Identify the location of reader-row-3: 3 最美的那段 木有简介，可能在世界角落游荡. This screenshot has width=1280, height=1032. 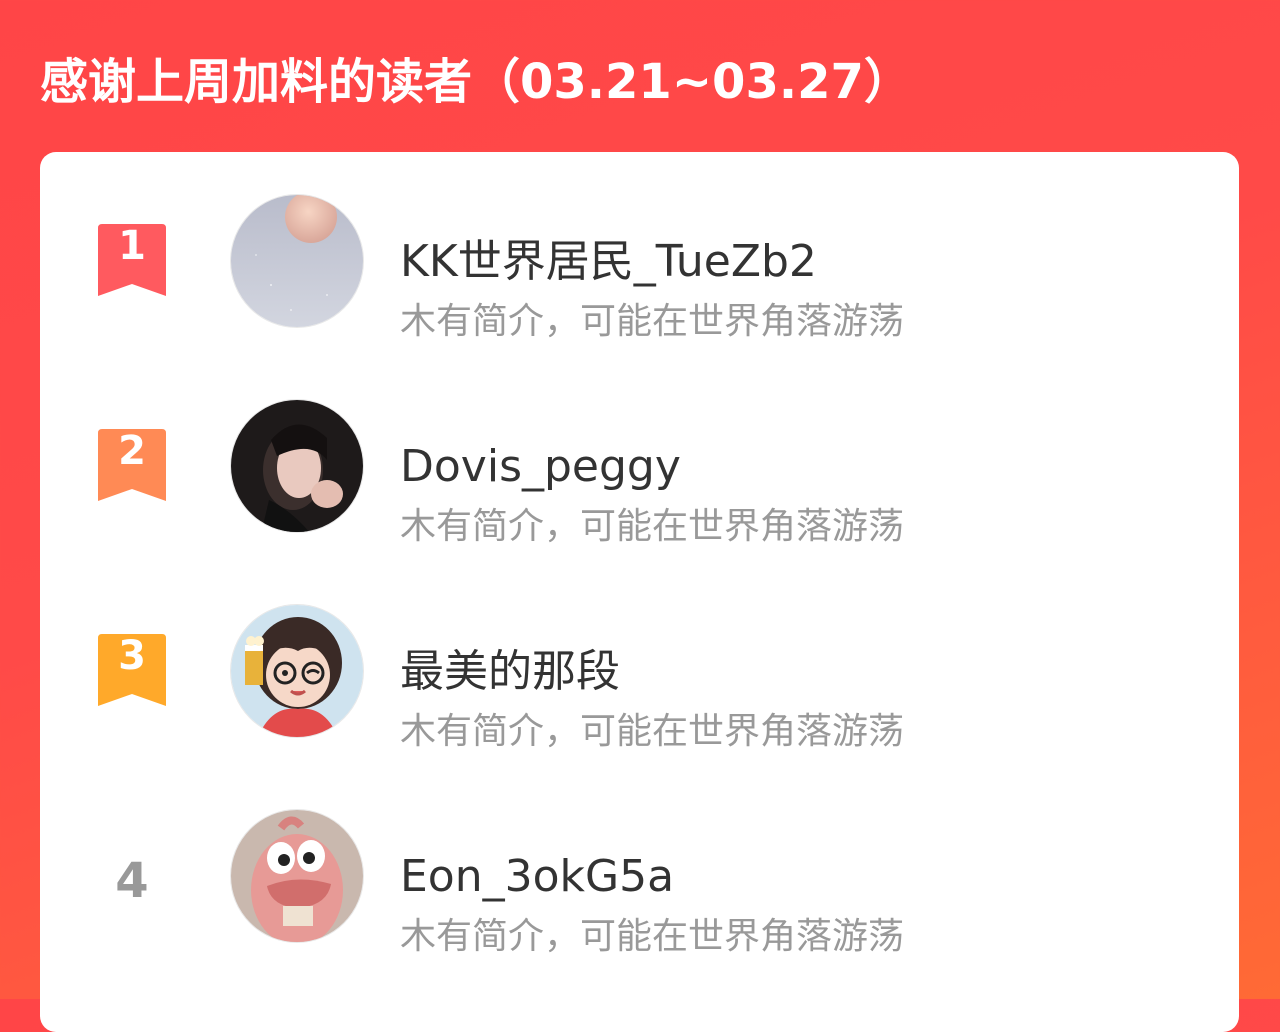
(639, 677).